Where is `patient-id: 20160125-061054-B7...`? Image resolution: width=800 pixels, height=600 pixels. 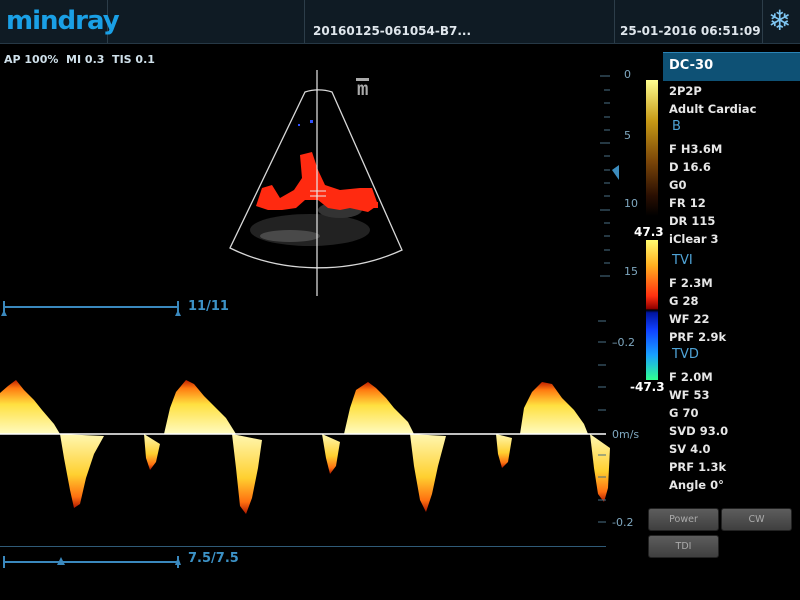
patient-id: 20160125-061054-B7... is located at coordinates (392, 31).